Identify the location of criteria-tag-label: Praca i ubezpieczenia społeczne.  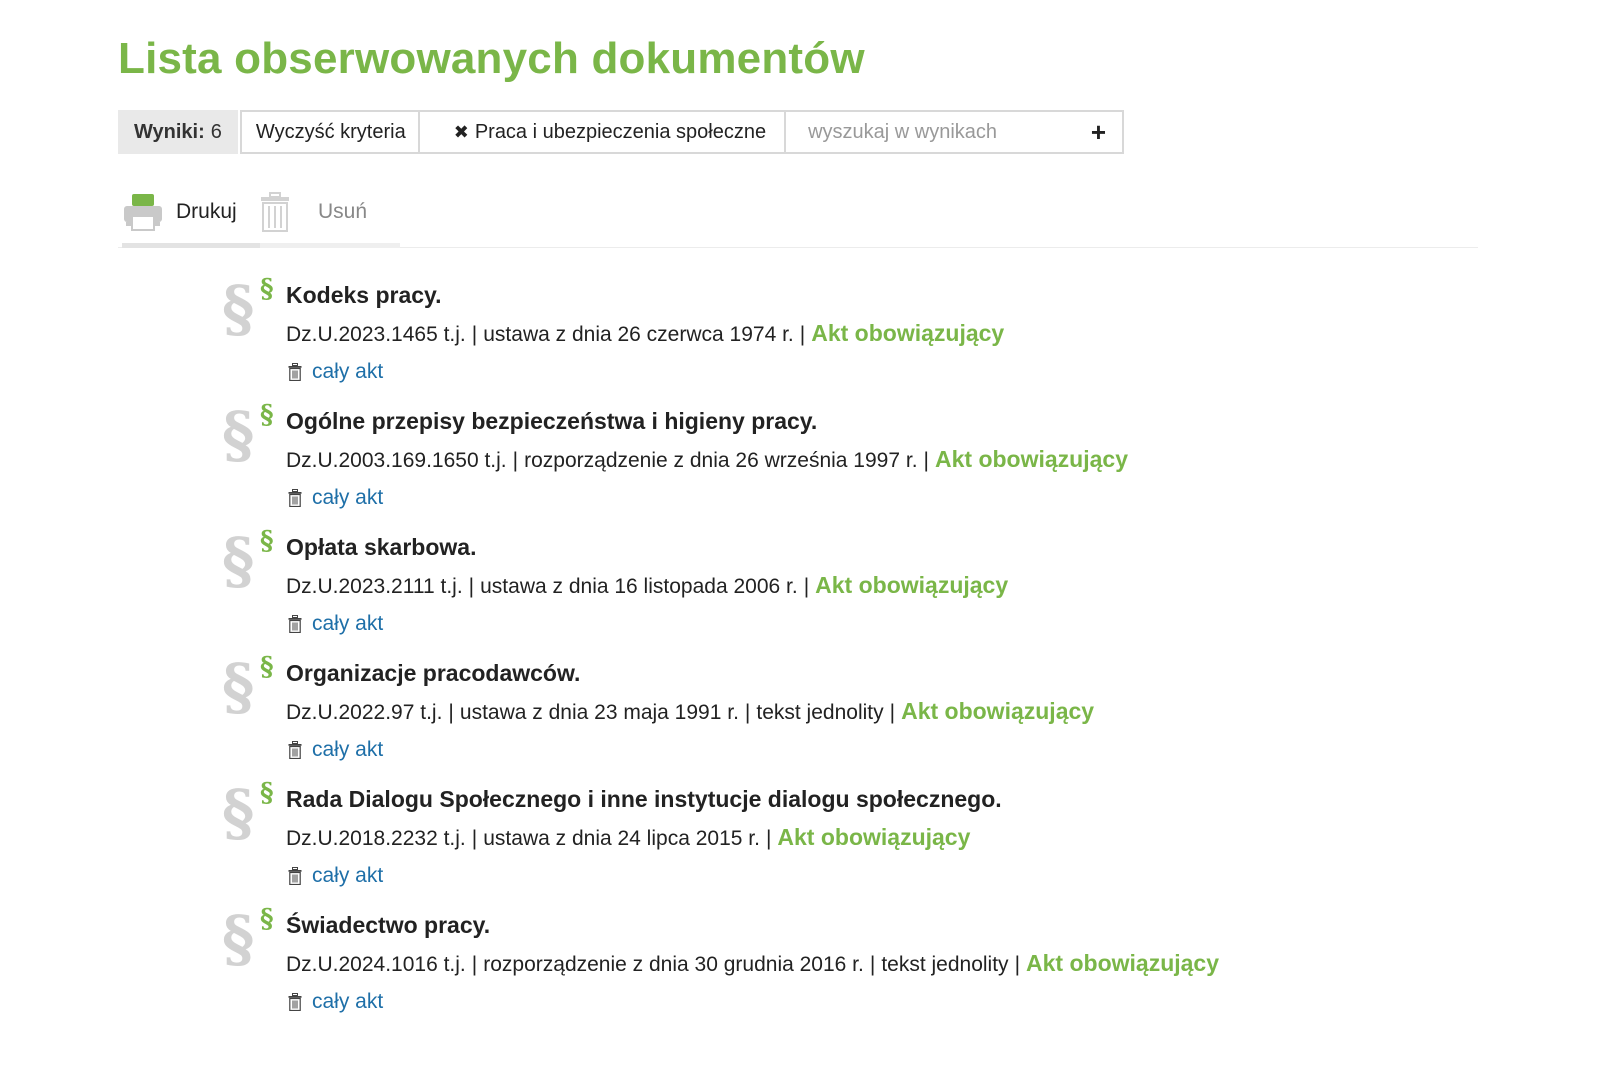
(620, 131).